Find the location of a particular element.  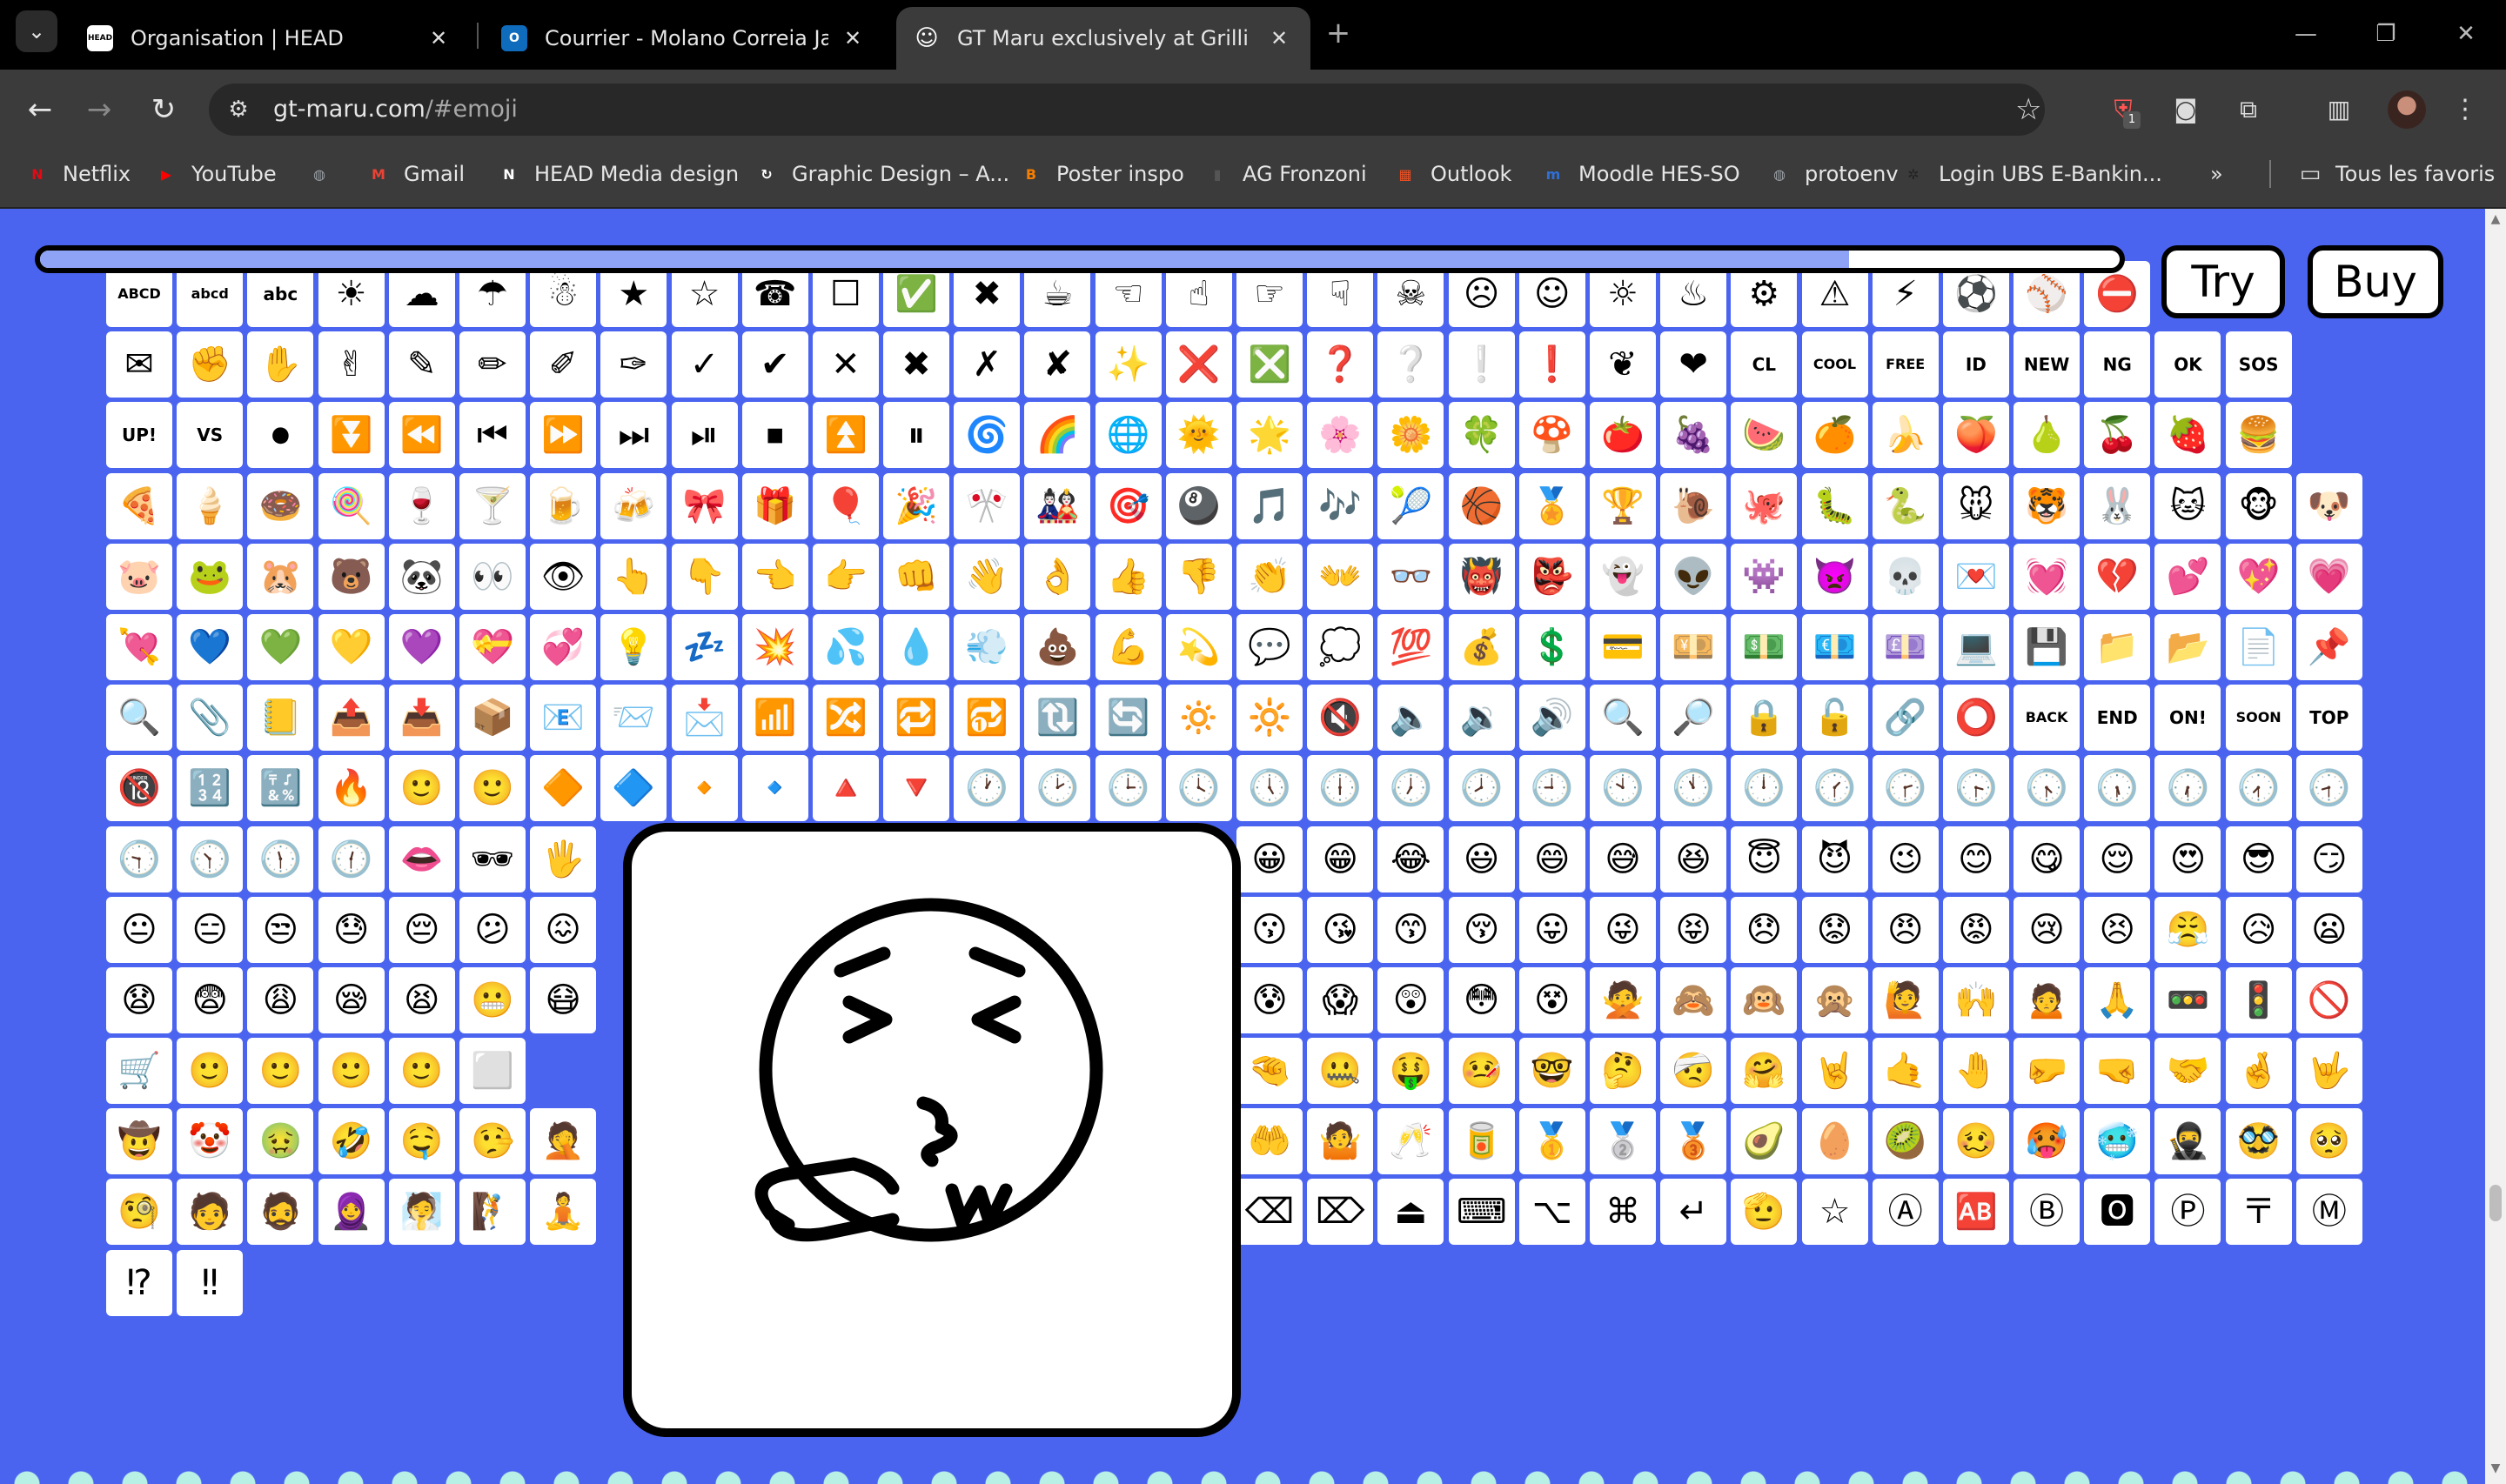

emoji-cell: 🔹 is located at coordinates (774, 788).